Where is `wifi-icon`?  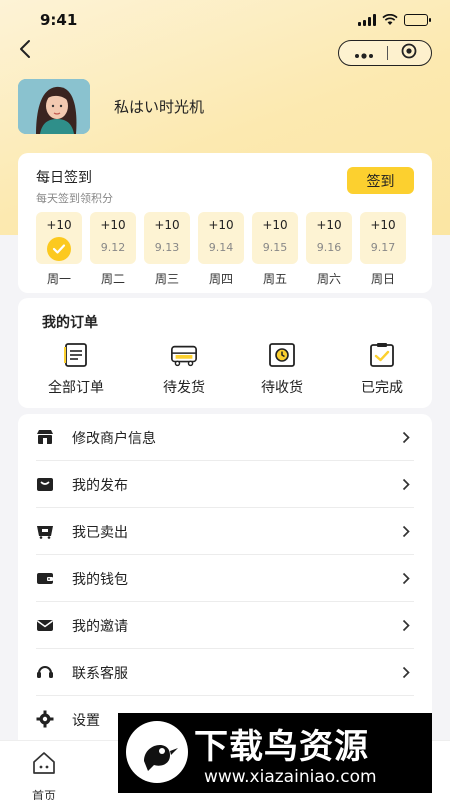 wifi-icon is located at coordinates (390, 19).